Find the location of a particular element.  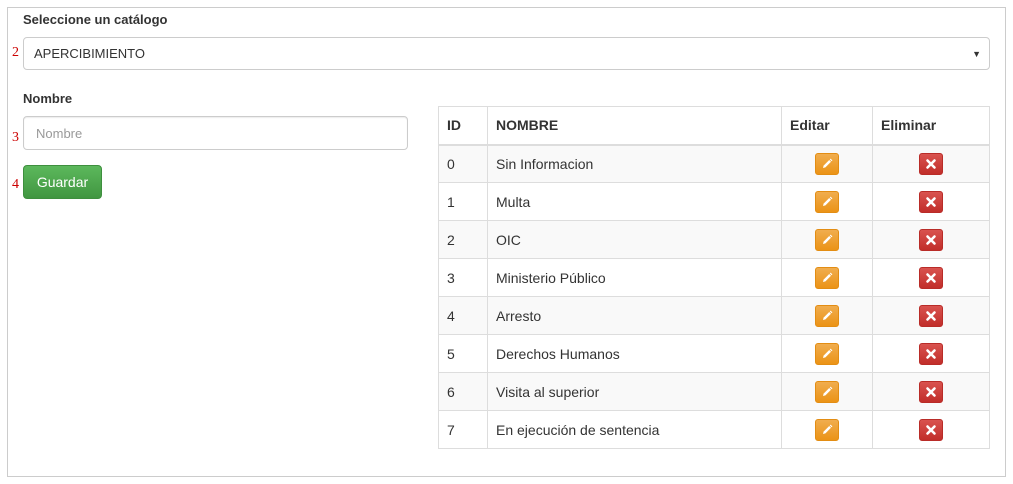

row-name: Derechos Humanos is located at coordinates (634, 353).